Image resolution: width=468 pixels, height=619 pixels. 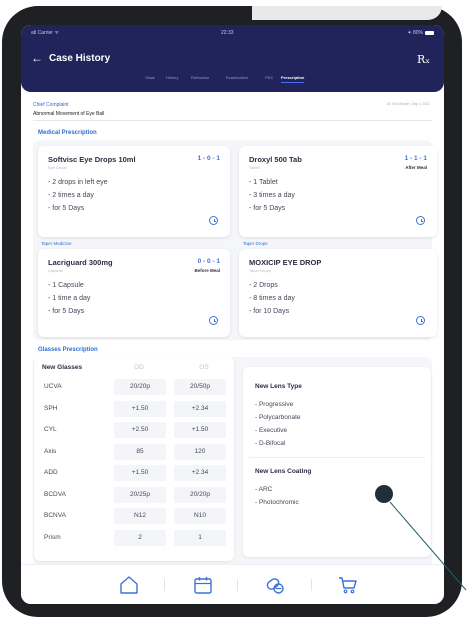 I want to click on glasses-table-heading: New Glasses, so click(x=62, y=367).